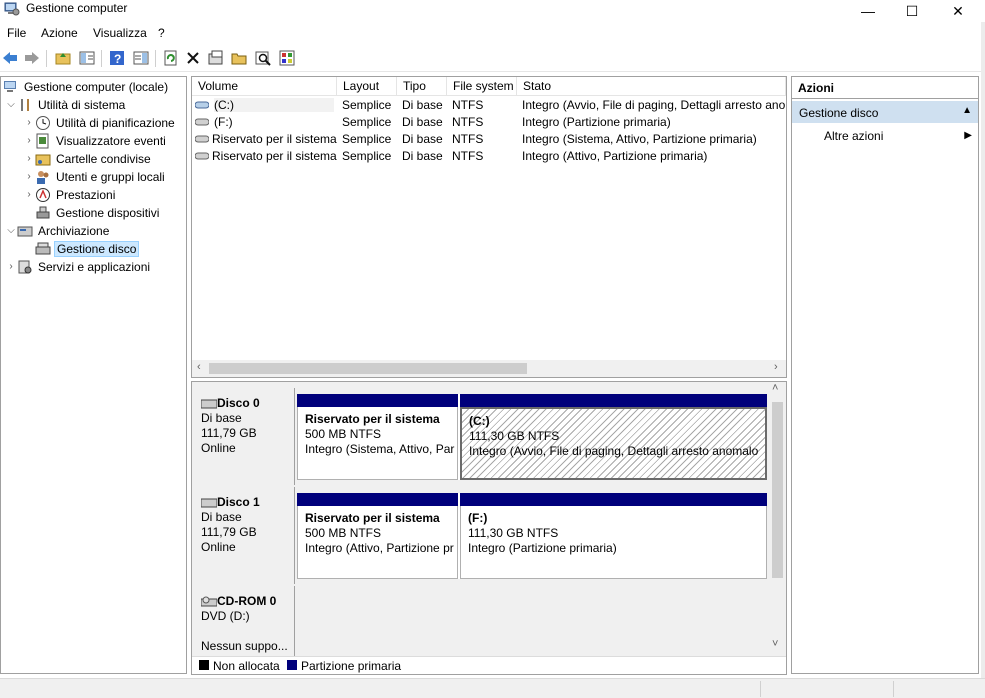 Image resolution: width=985 pixels, height=698 pixels. I want to click on collapse-icon: ▲, so click(967, 110).